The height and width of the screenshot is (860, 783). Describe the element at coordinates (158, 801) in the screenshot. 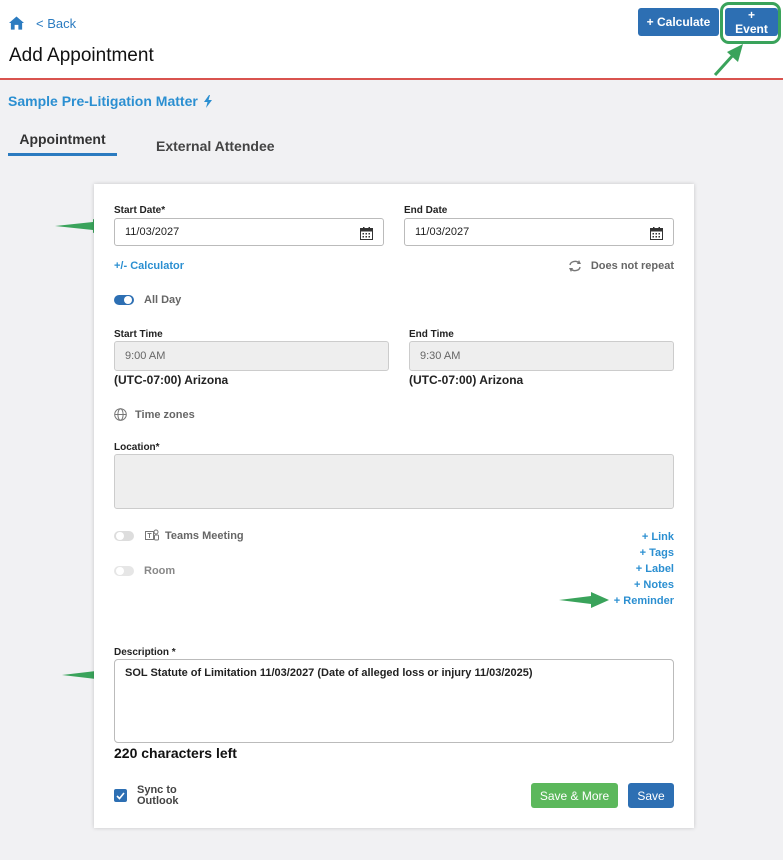

I see `sync-label-line2: Outlook` at that location.